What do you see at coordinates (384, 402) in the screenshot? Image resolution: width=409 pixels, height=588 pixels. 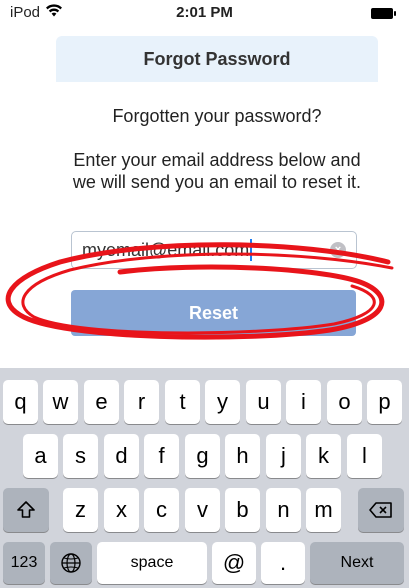 I see `key-p: p` at bounding box center [384, 402].